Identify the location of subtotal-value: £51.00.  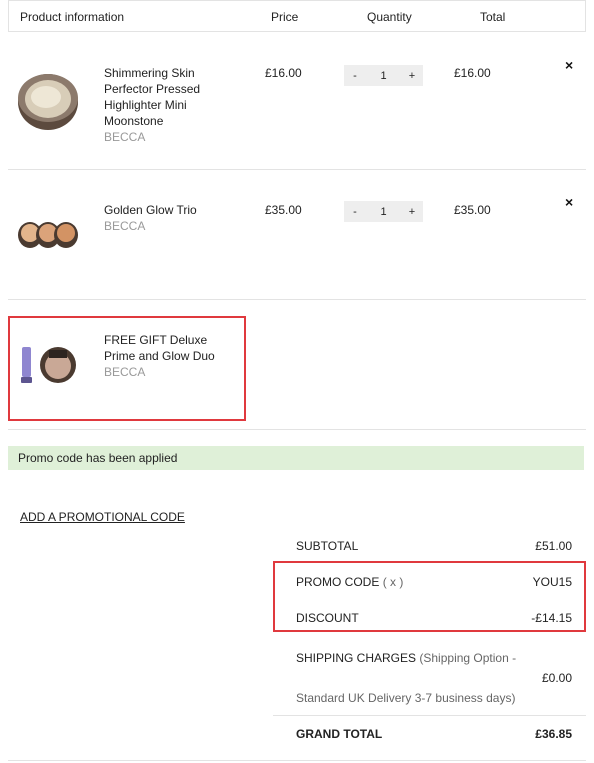
(553, 546).